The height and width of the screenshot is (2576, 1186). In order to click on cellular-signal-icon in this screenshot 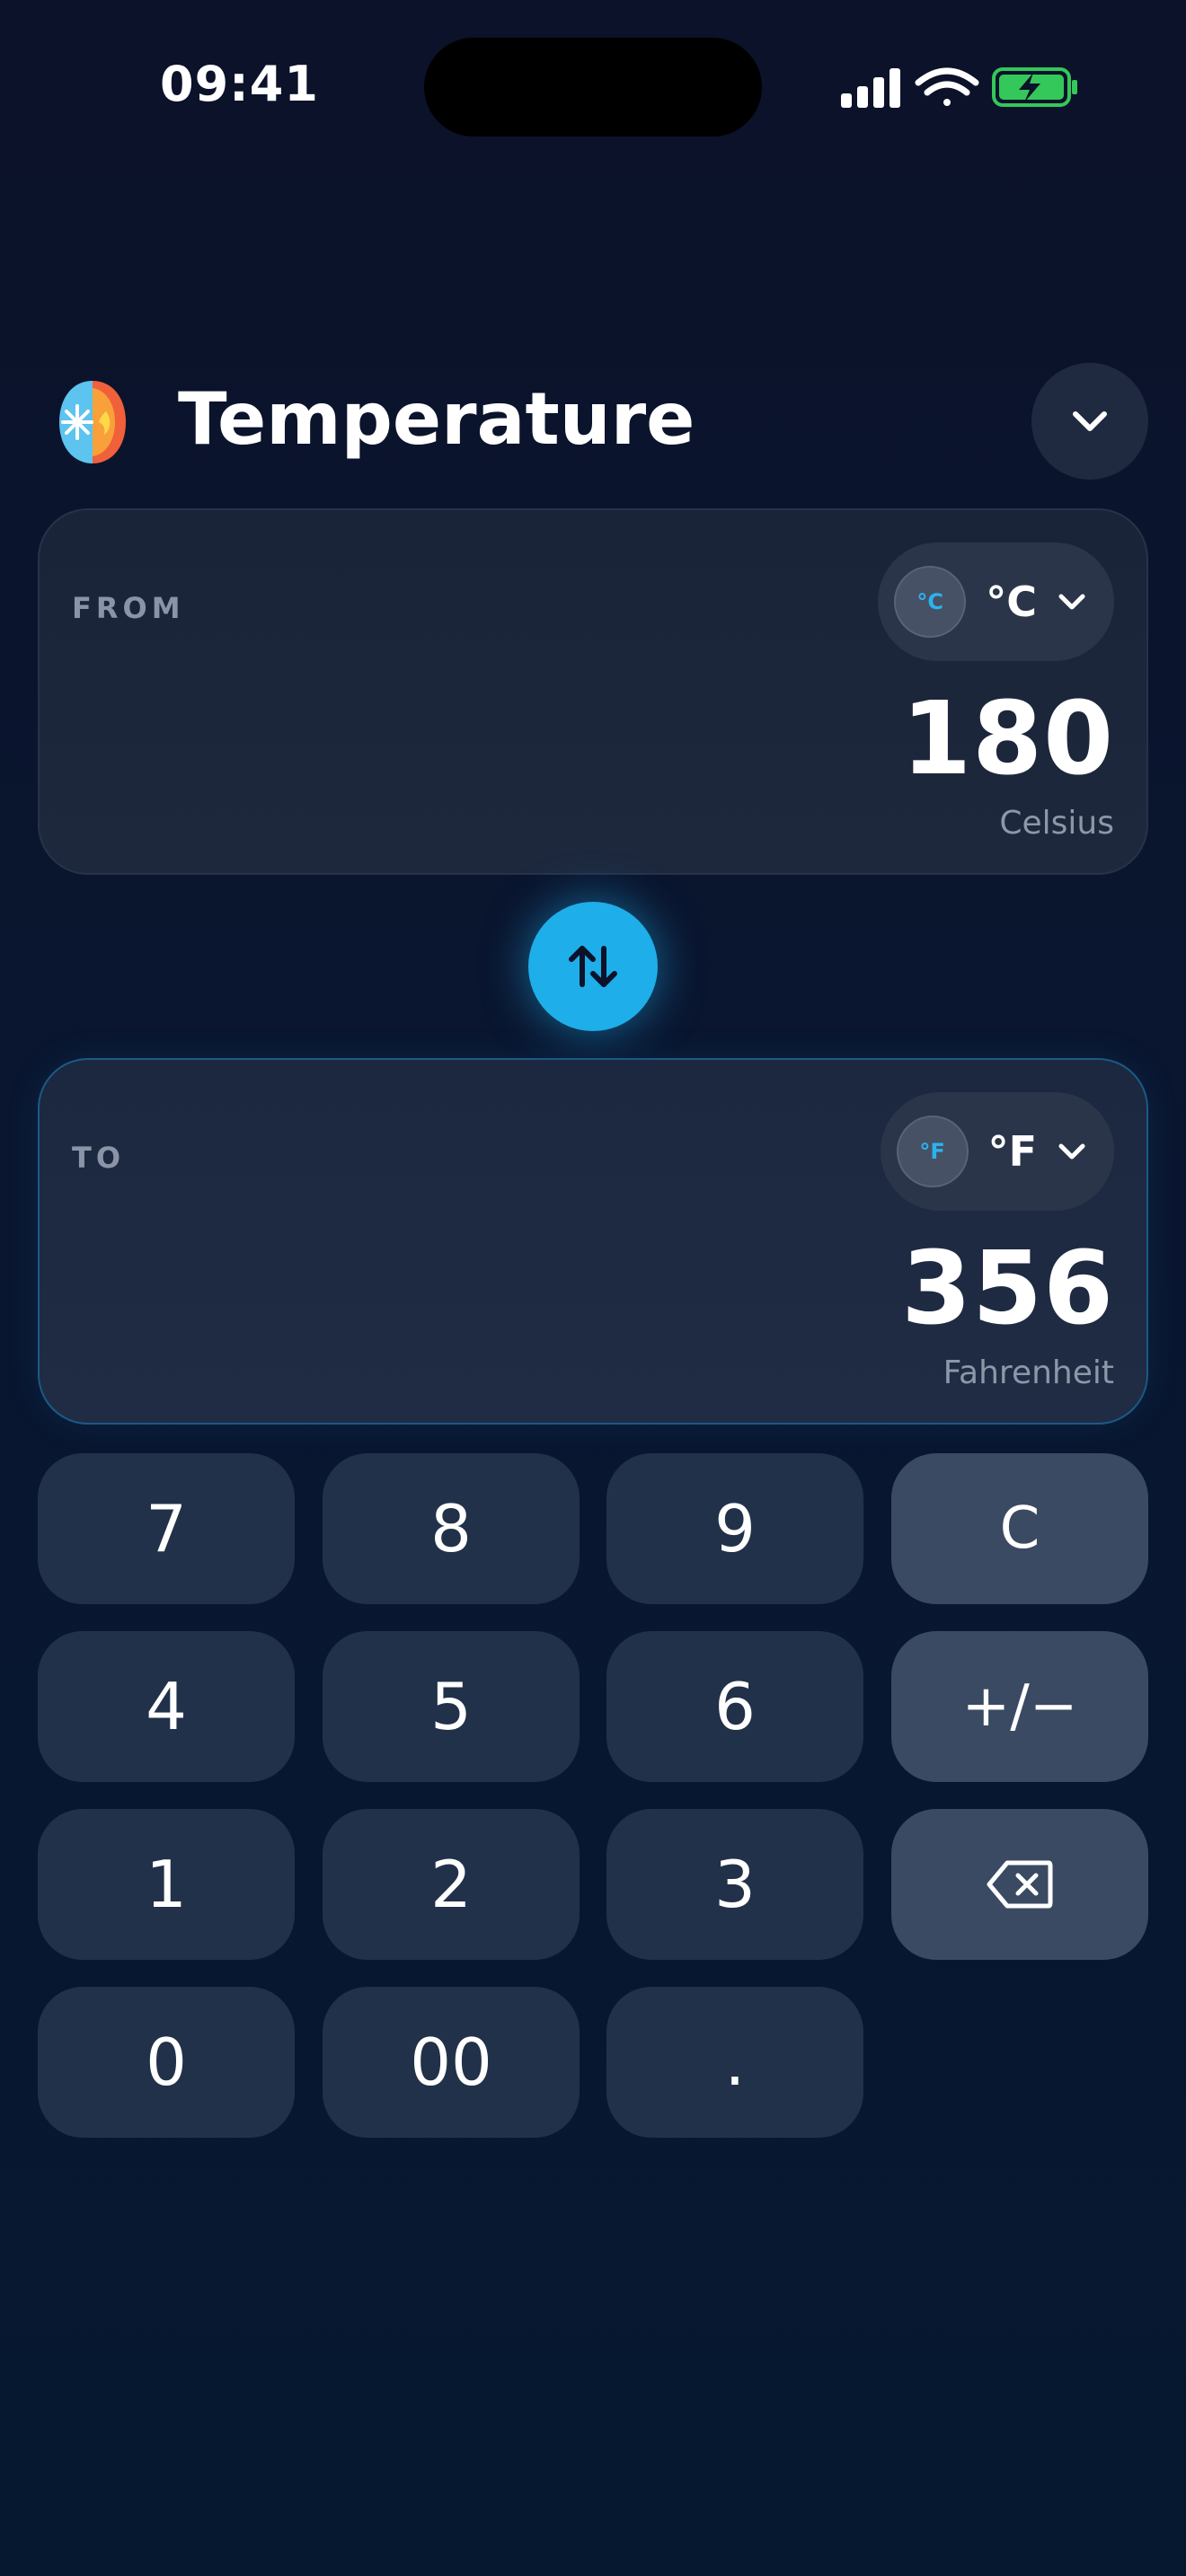, I will do `click(870, 88)`.